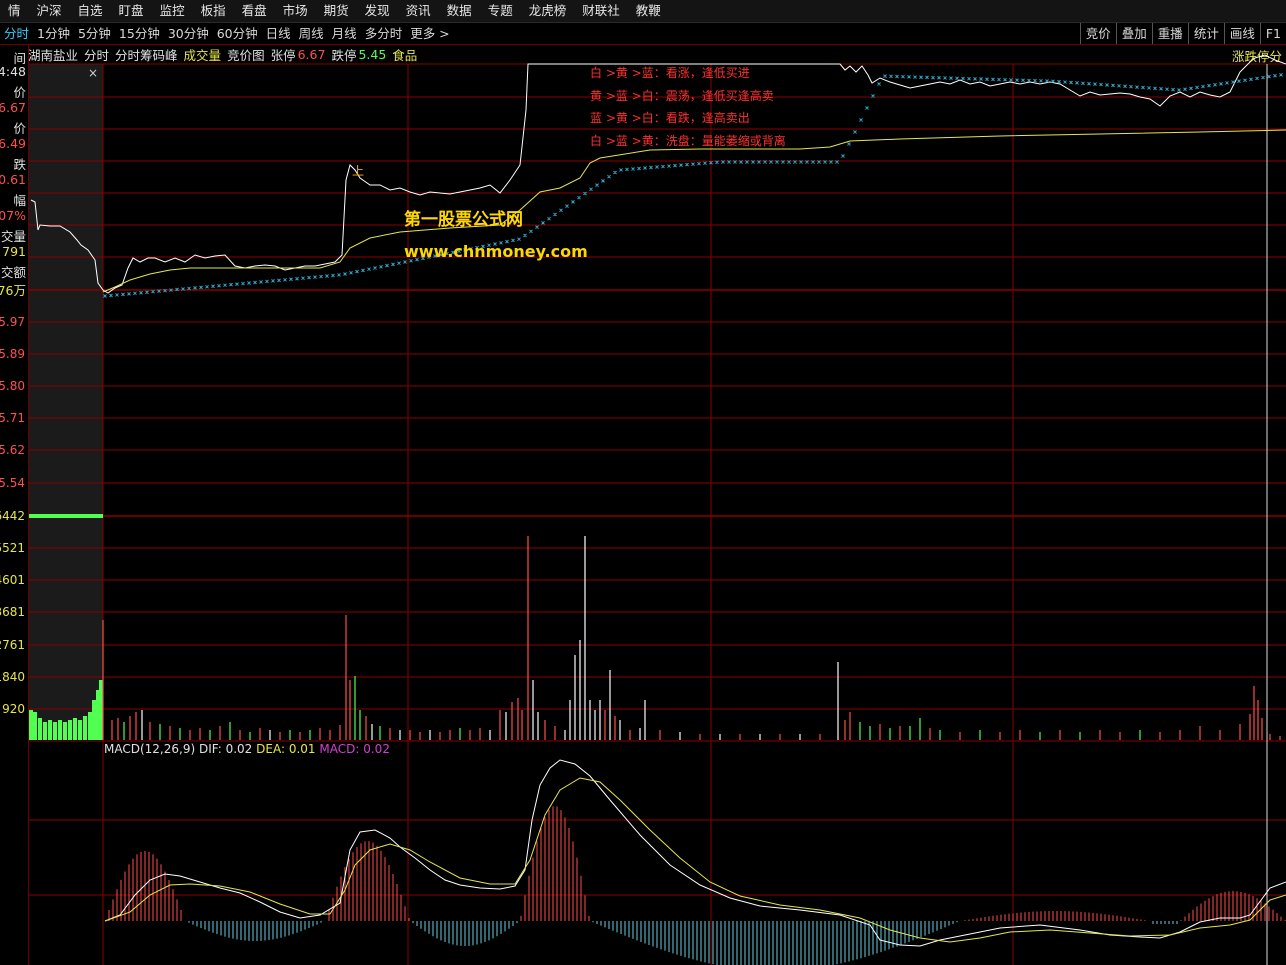 Image resolution: width=1286 pixels, height=965 pixels. I want to click on volume-axis-label: 1840, so click(12, 677).